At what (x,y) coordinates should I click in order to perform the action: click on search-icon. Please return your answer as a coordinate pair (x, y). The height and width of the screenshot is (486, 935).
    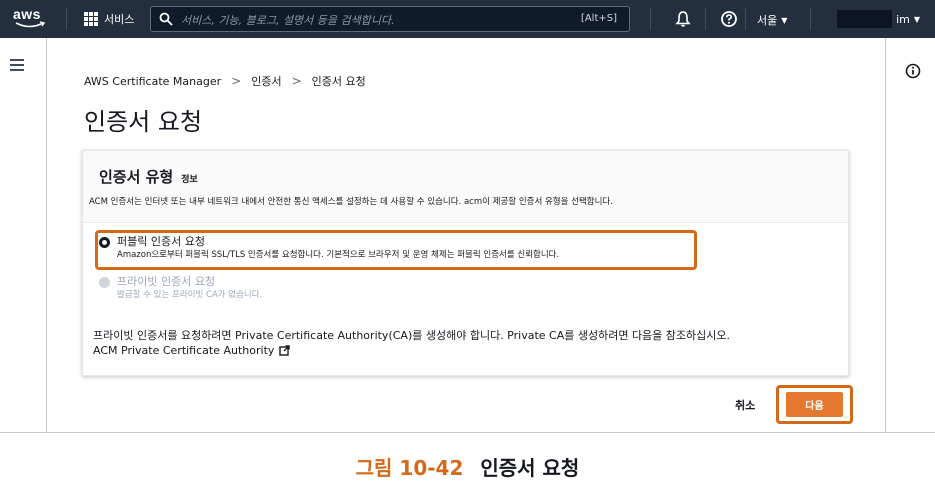
    Looking at the image, I should click on (166, 19).